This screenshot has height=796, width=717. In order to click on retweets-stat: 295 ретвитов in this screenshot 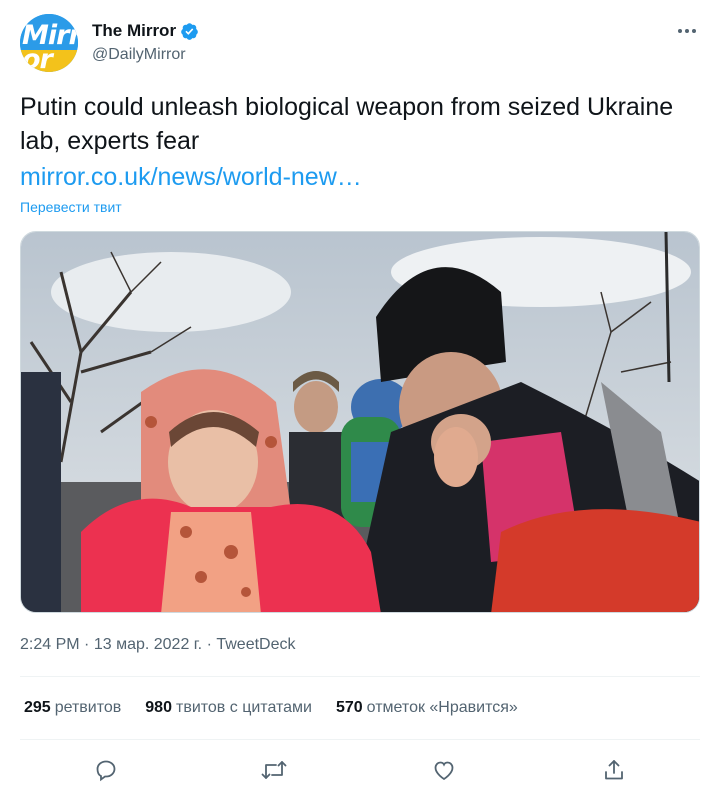, I will do `click(72, 708)`.